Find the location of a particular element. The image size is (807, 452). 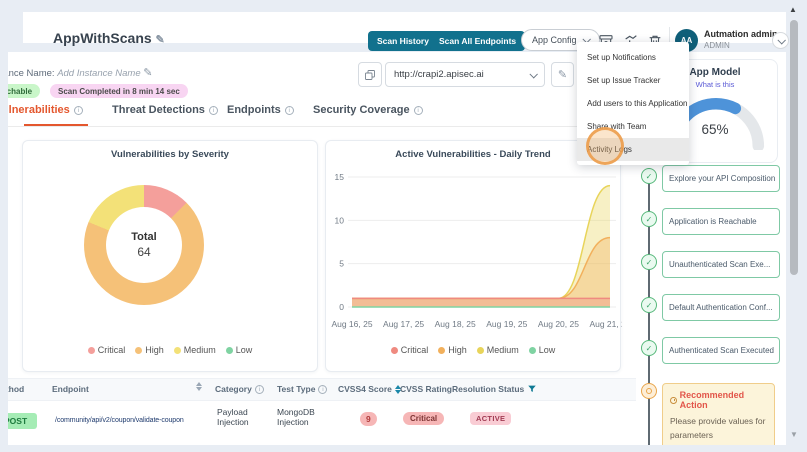

checklist-item: Explore your API Composition is located at coordinates (721, 178).